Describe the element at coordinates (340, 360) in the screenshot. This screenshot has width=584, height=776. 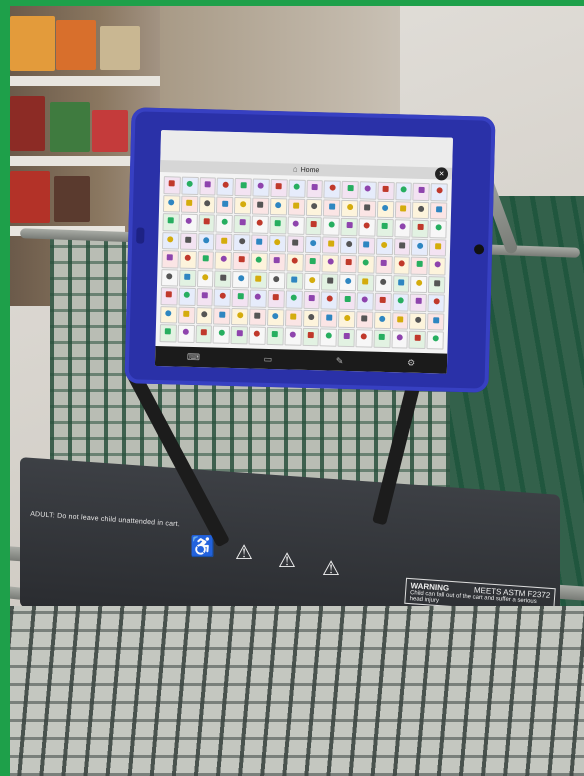
I see `pencil-icon: ✎` at that location.